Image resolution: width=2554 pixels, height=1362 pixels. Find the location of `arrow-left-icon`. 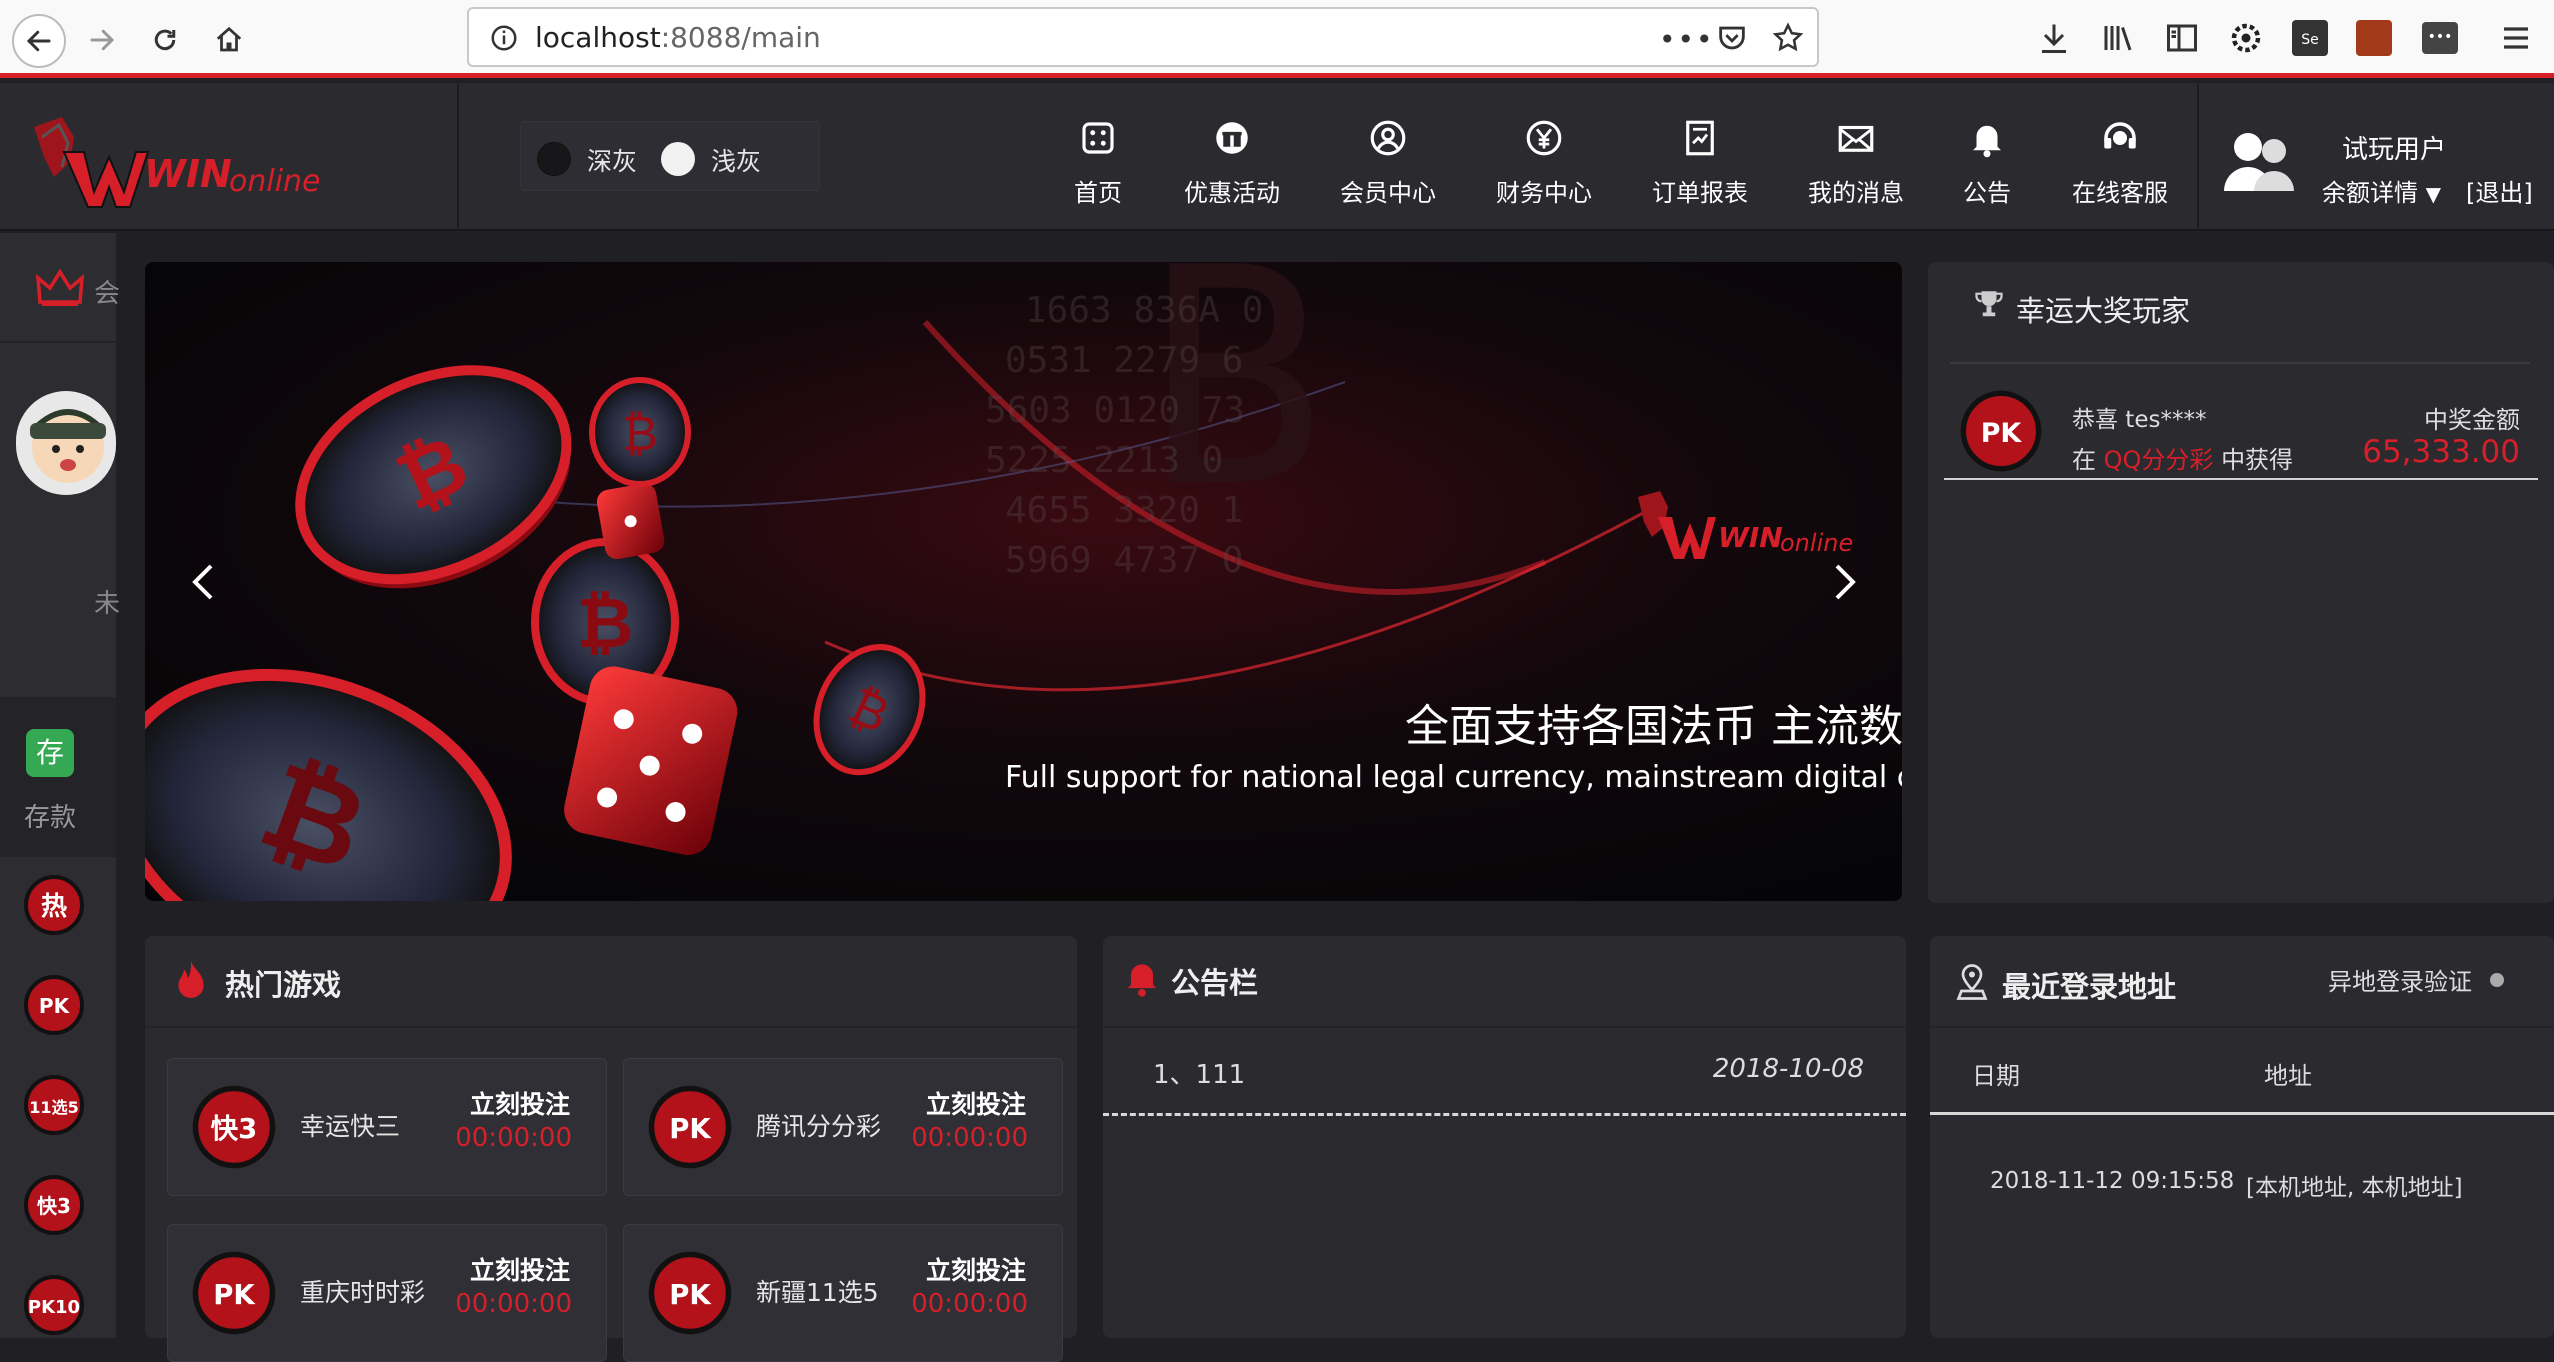

arrow-left-icon is located at coordinates (38, 41).